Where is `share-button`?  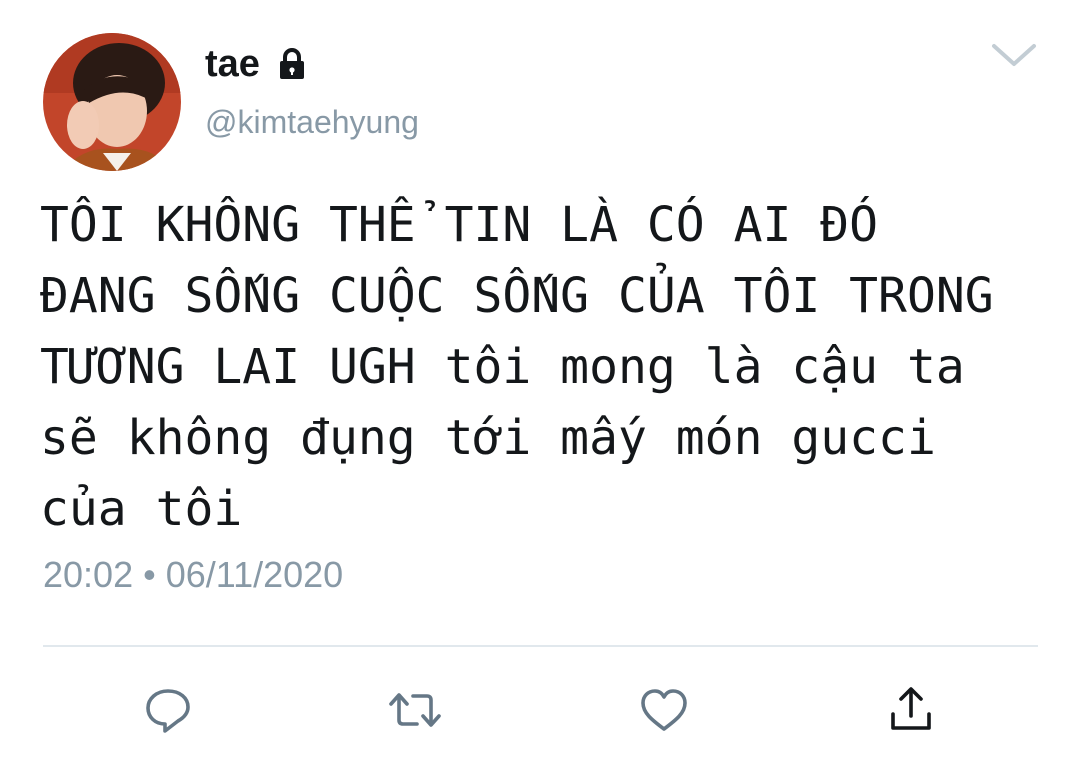 share-button is located at coordinates (911, 710).